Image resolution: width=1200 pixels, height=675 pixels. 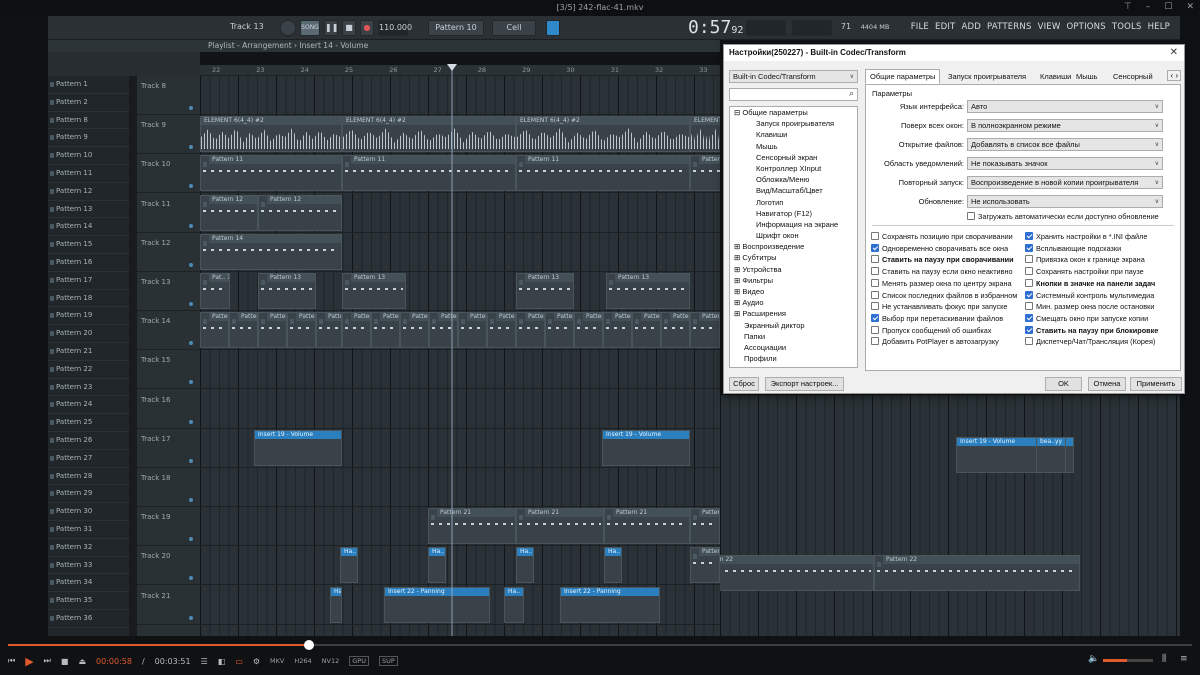 I want to click on field-select: Не показывать значок ∨, so click(x=1065, y=163).